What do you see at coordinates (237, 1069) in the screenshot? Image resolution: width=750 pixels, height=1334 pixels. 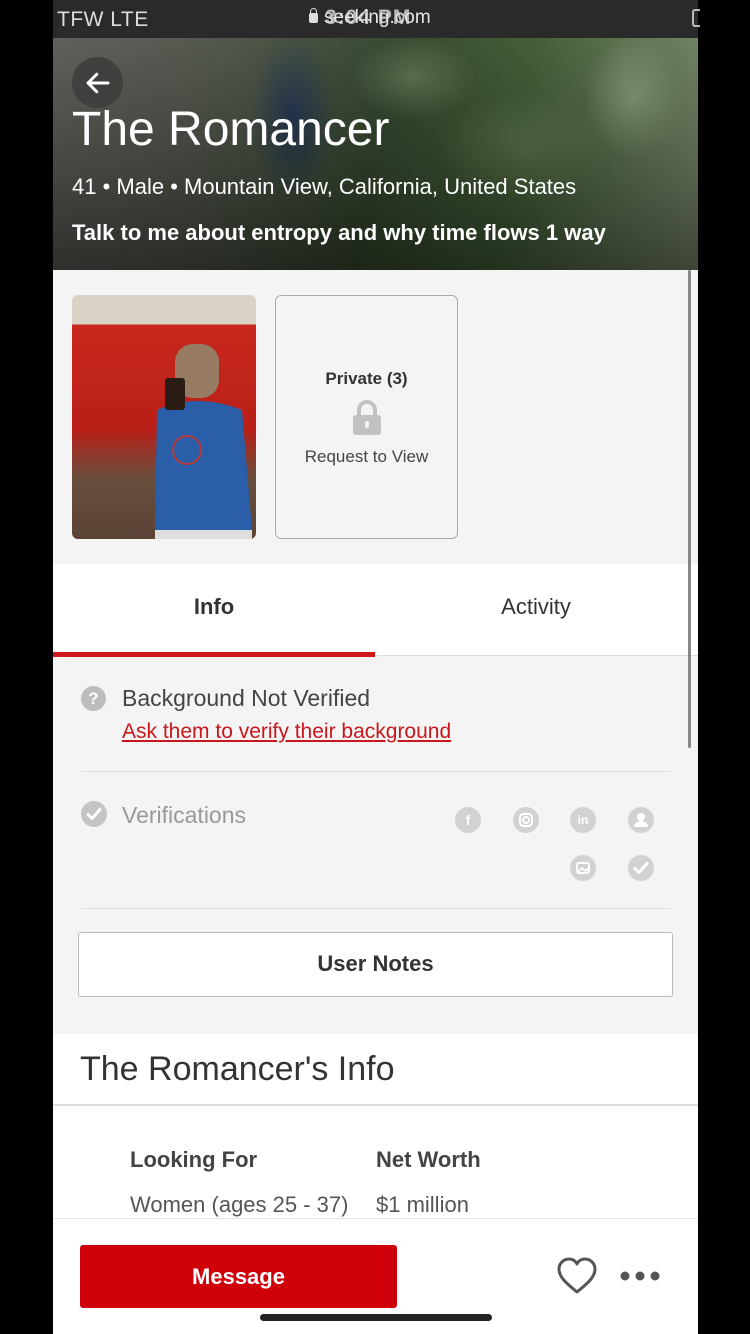 I see `info-section-title: The Romancer's Info` at bounding box center [237, 1069].